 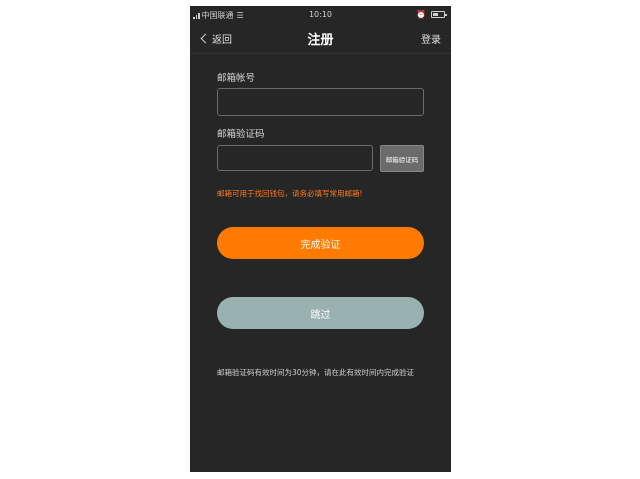 I want to click on footer-note: 邮箱验证码有效时间为30分钟，请在此有效时间内完成验证, so click(x=316, y=372).